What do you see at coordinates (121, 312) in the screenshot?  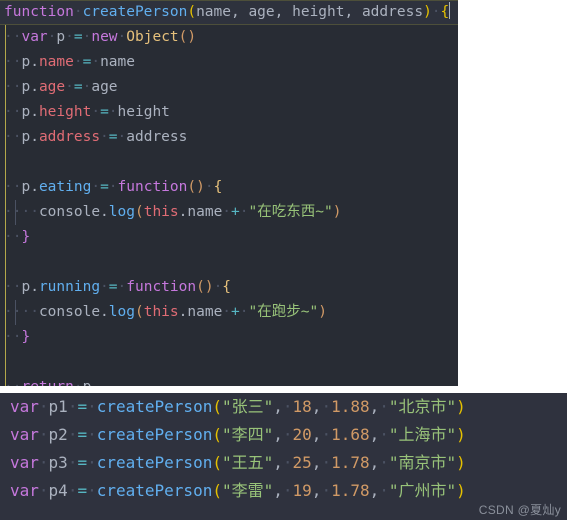 I see `method-log: log` at bounding box center [121, 312].